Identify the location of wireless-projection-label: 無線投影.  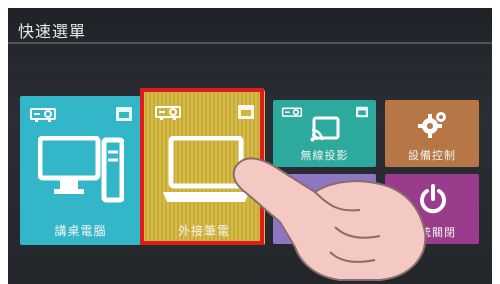
(324, 155).